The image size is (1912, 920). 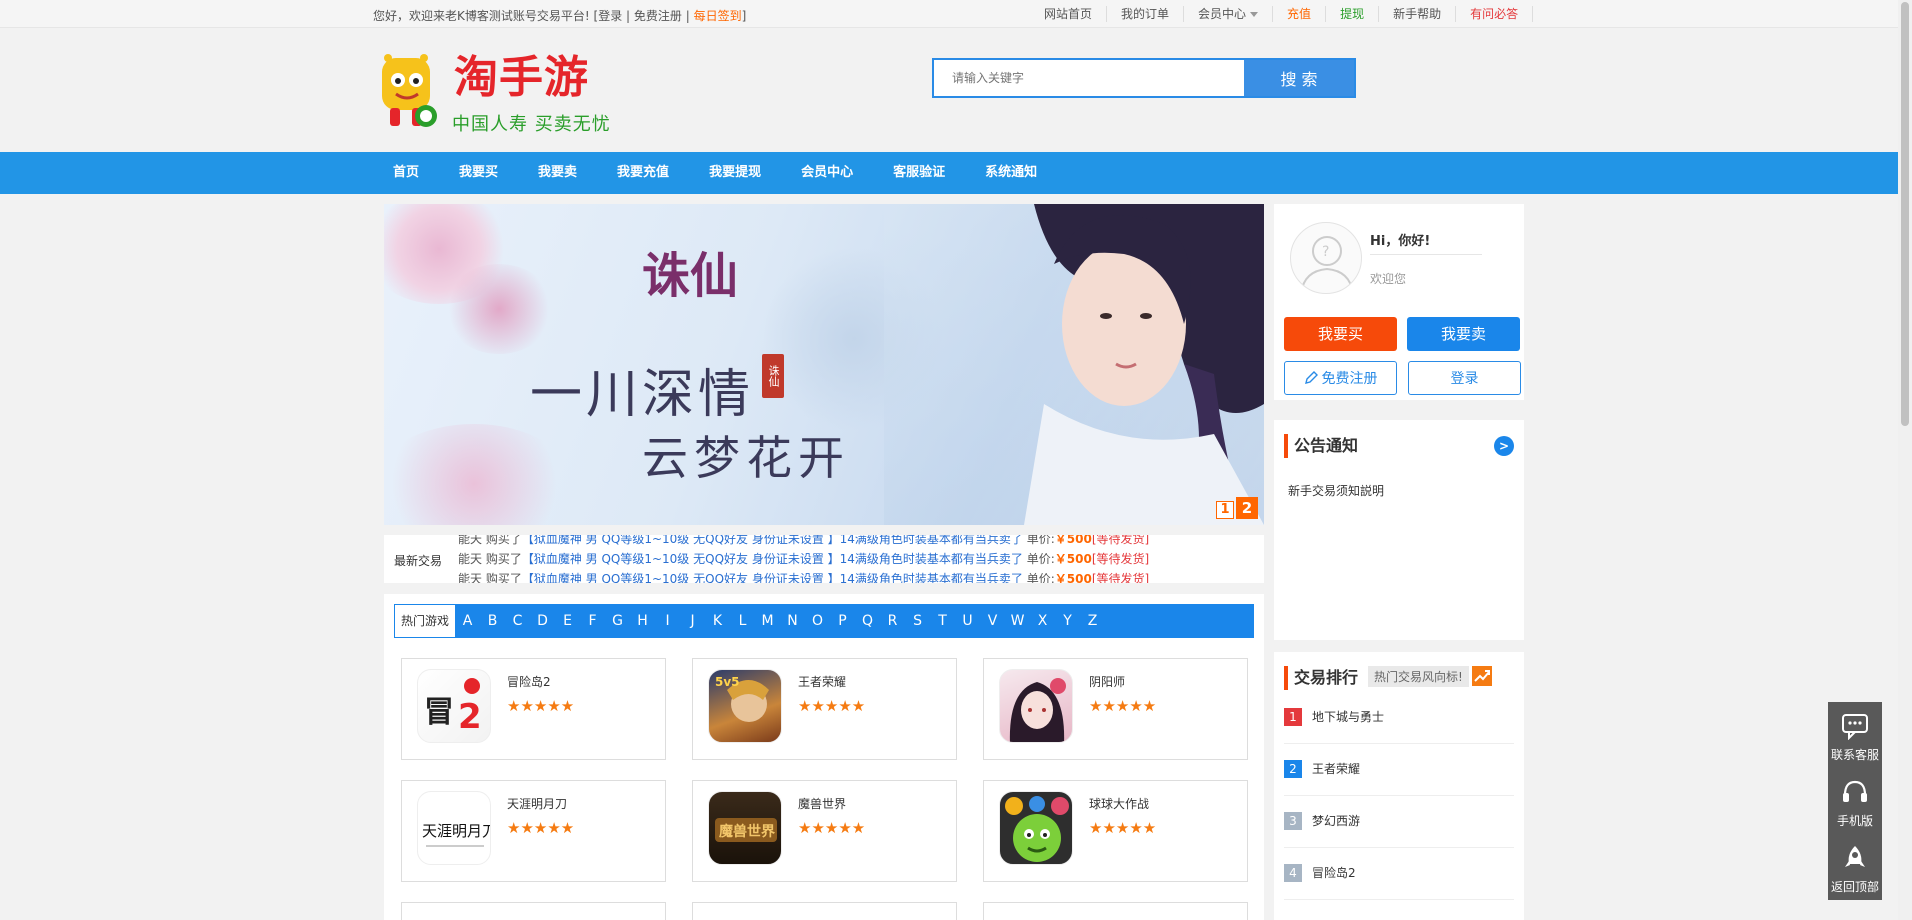 I want to click on rank-row: 3 梦幻西游, so click(x=1399, y=822).